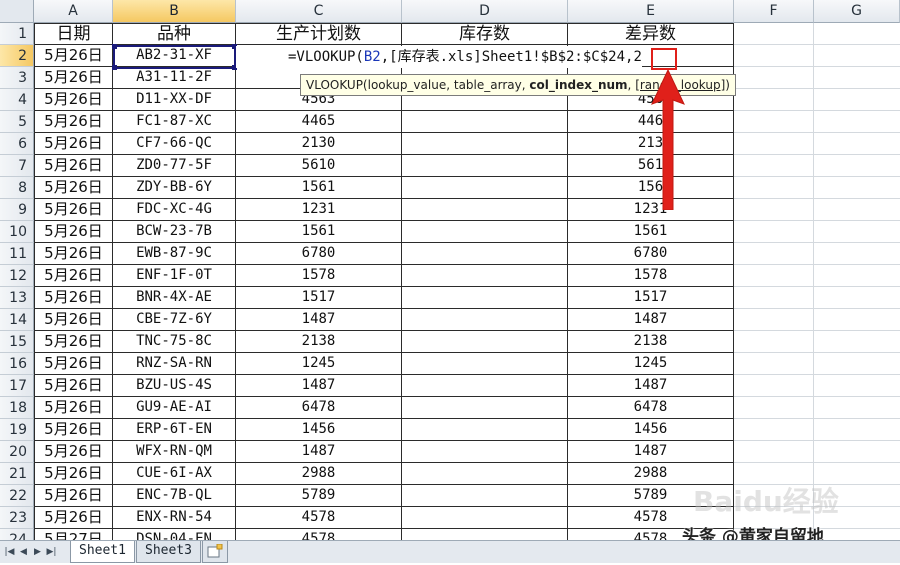  I want to click on row-header: 21, so click(17, 474).